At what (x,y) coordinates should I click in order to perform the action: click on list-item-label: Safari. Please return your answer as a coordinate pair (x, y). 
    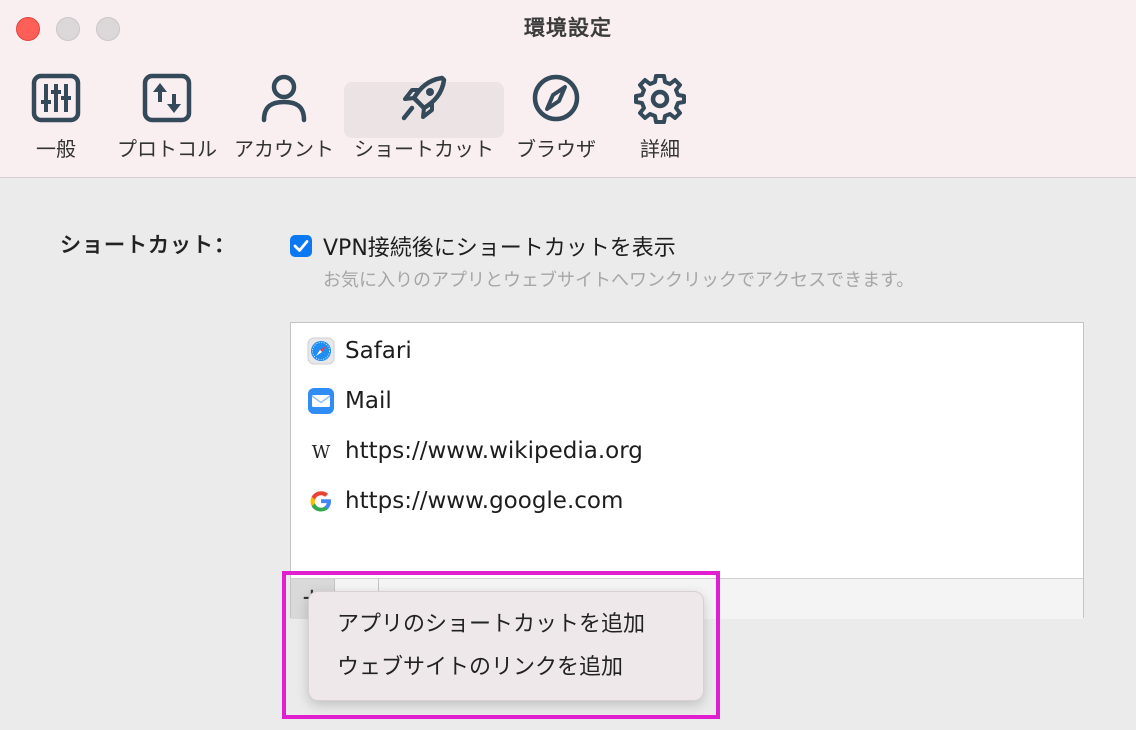
    Looking at the image, I should click on (378, 351).